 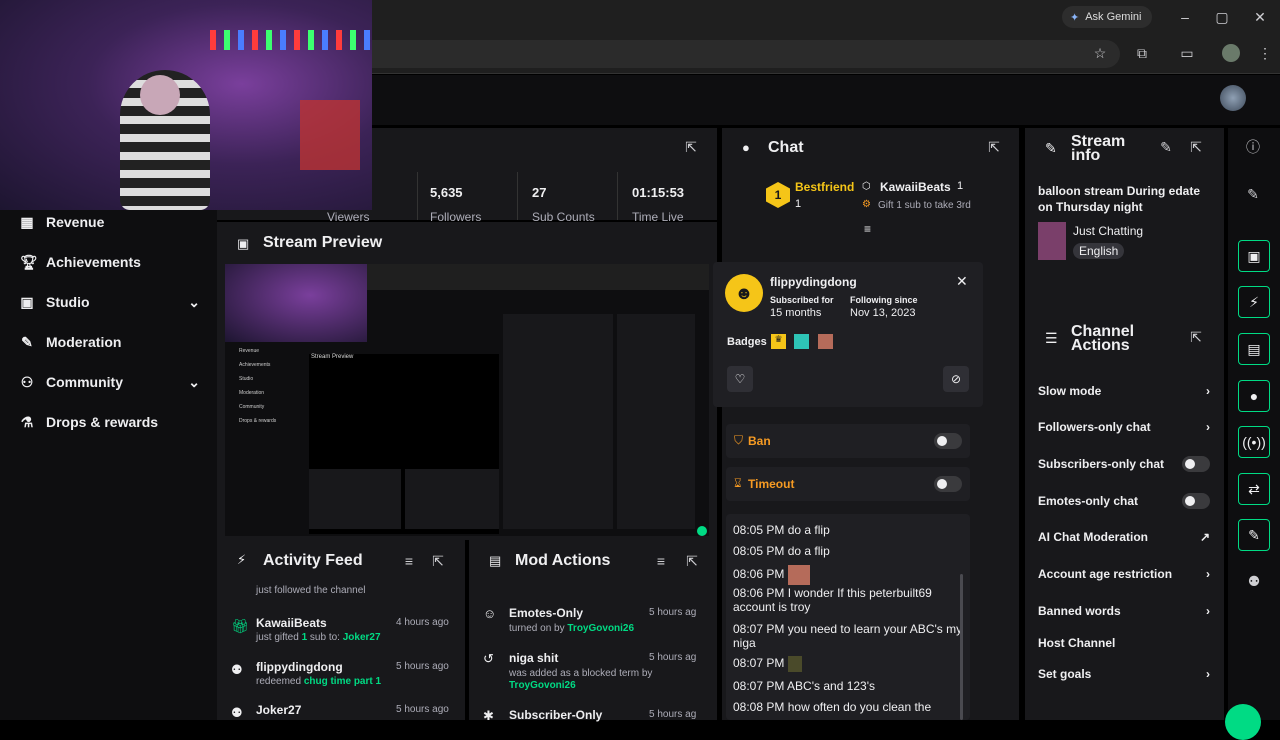 What do you see at coordinates (948, 484) in the screenshot?
I see `timeout-toggle` at bounding box center [948, 484].